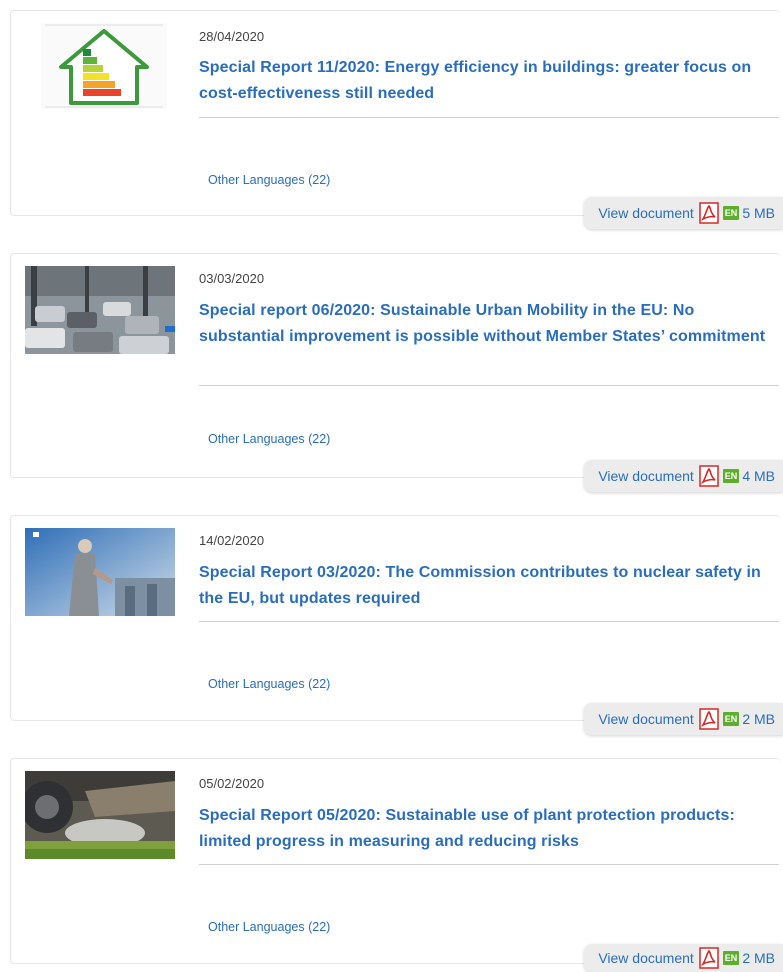 The width and height of the screenshot is (783, 972). What do you see at coordinates (232, 278) in the screenshot?
I see `document-date: 03/03/2020` at bounding box center [232, 278].